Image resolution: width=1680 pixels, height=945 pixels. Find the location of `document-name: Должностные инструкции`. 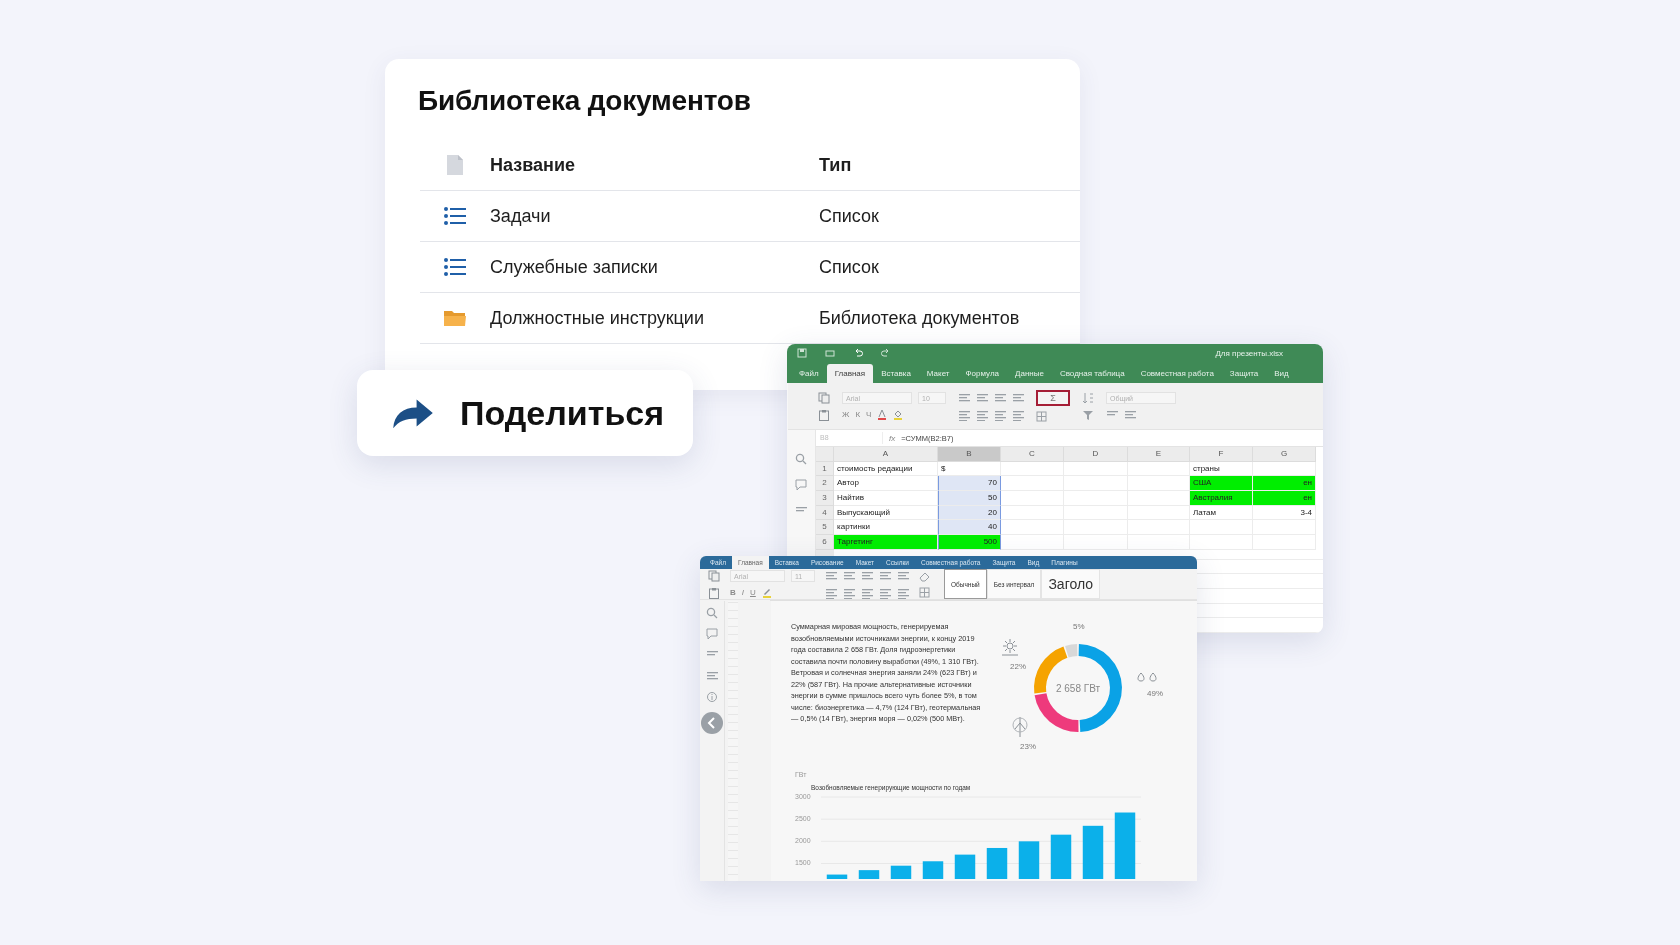

document-name: Должностные инструкции is located at coordinates (654, 318).